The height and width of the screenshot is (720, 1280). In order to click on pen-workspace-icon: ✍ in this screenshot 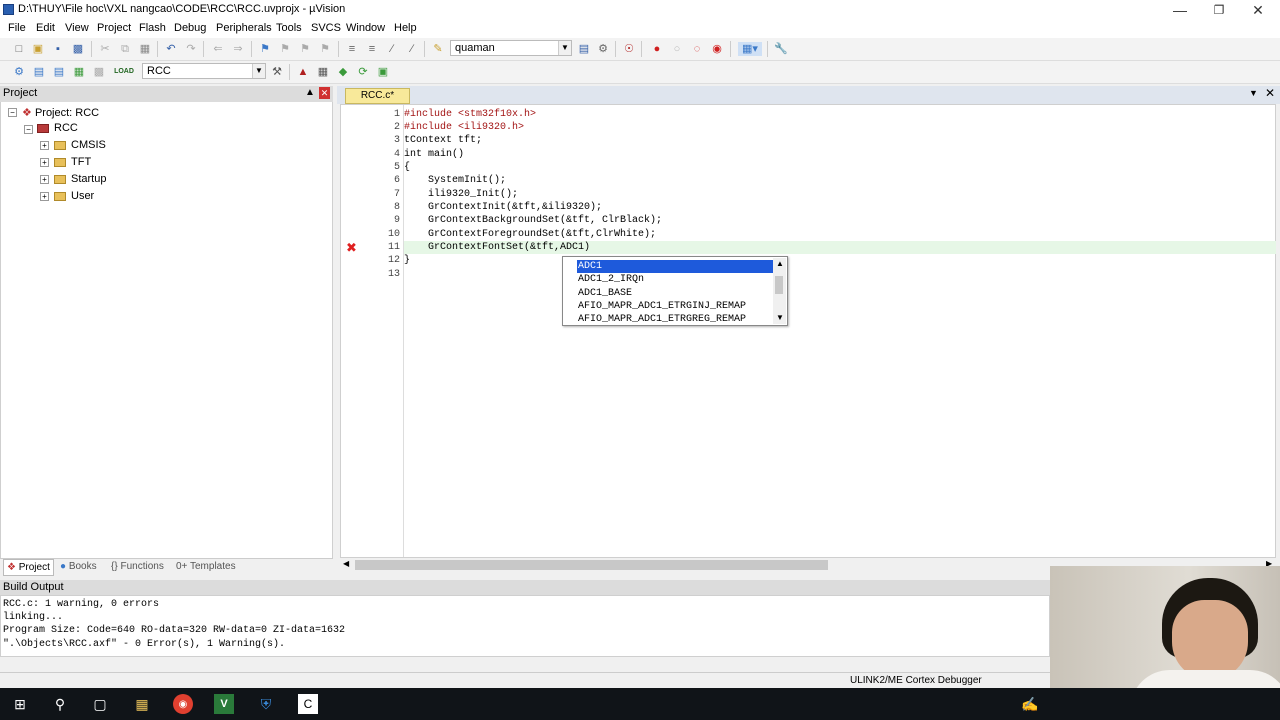, I will do `click(1030, 704)`.